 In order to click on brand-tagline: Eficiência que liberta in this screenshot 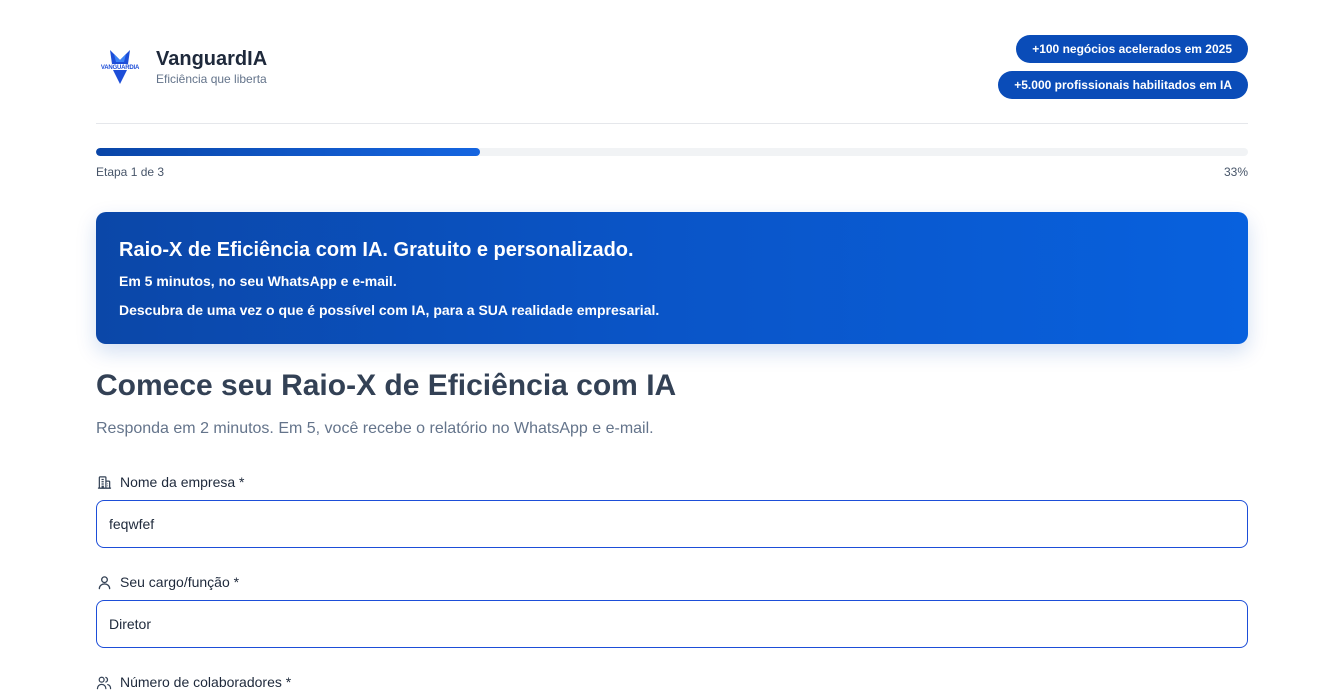, I will do `click(211, 79)`.